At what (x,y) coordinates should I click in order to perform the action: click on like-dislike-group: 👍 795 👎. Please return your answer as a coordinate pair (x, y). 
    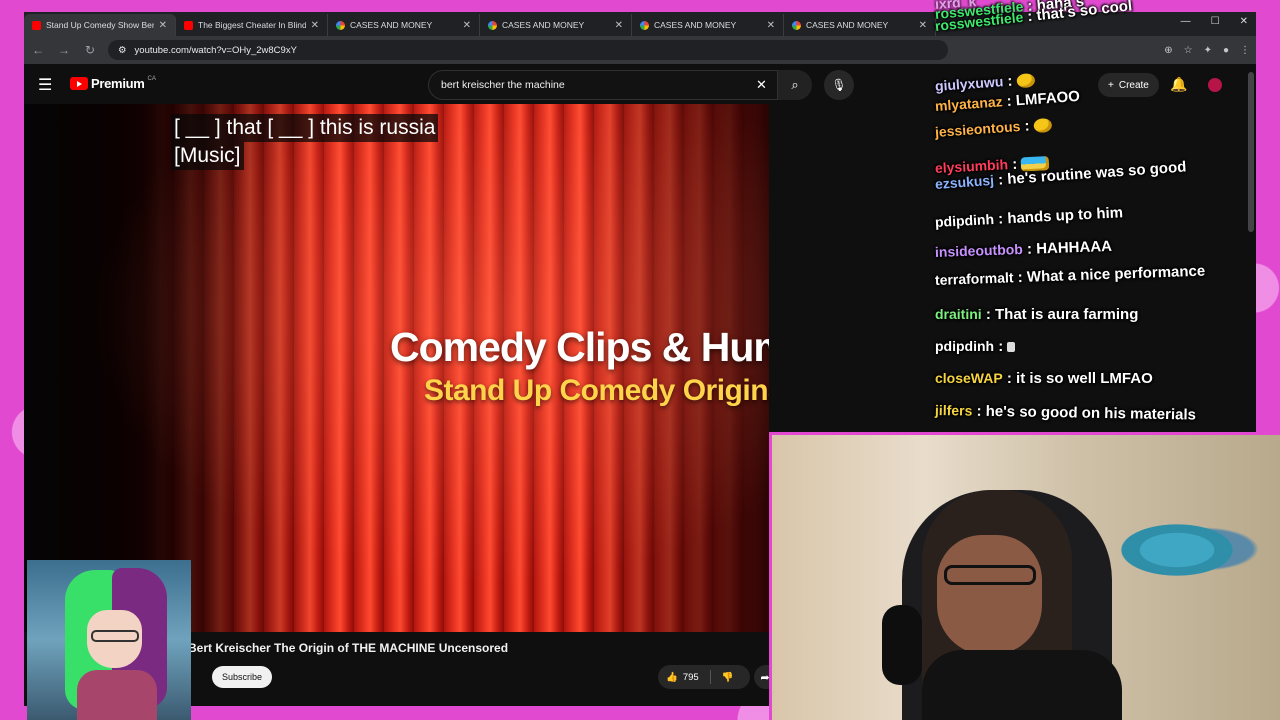
    Looking at the image, I should click on (704, 677).